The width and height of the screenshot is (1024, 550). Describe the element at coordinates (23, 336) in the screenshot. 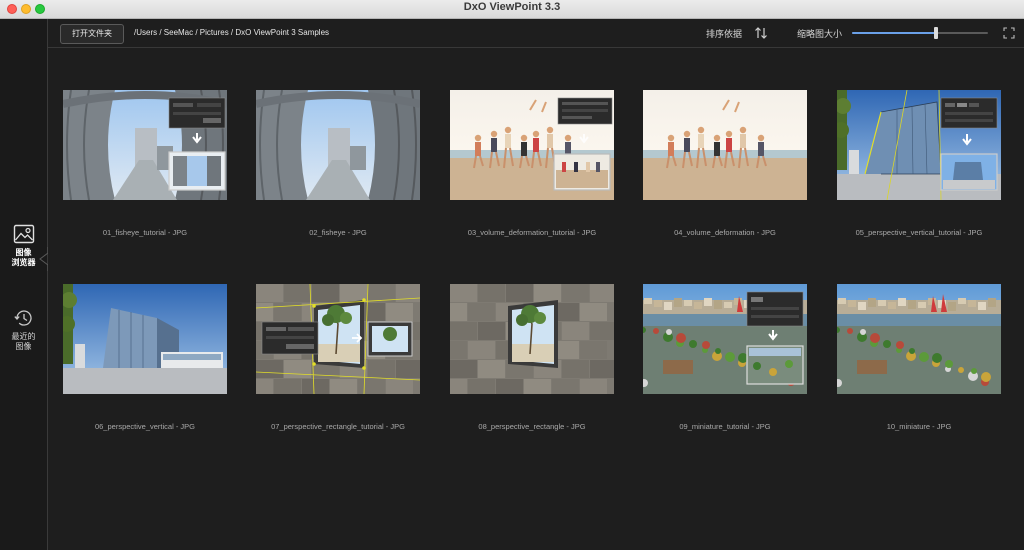

I see `sidebar-item-label: 最近的` at that location.